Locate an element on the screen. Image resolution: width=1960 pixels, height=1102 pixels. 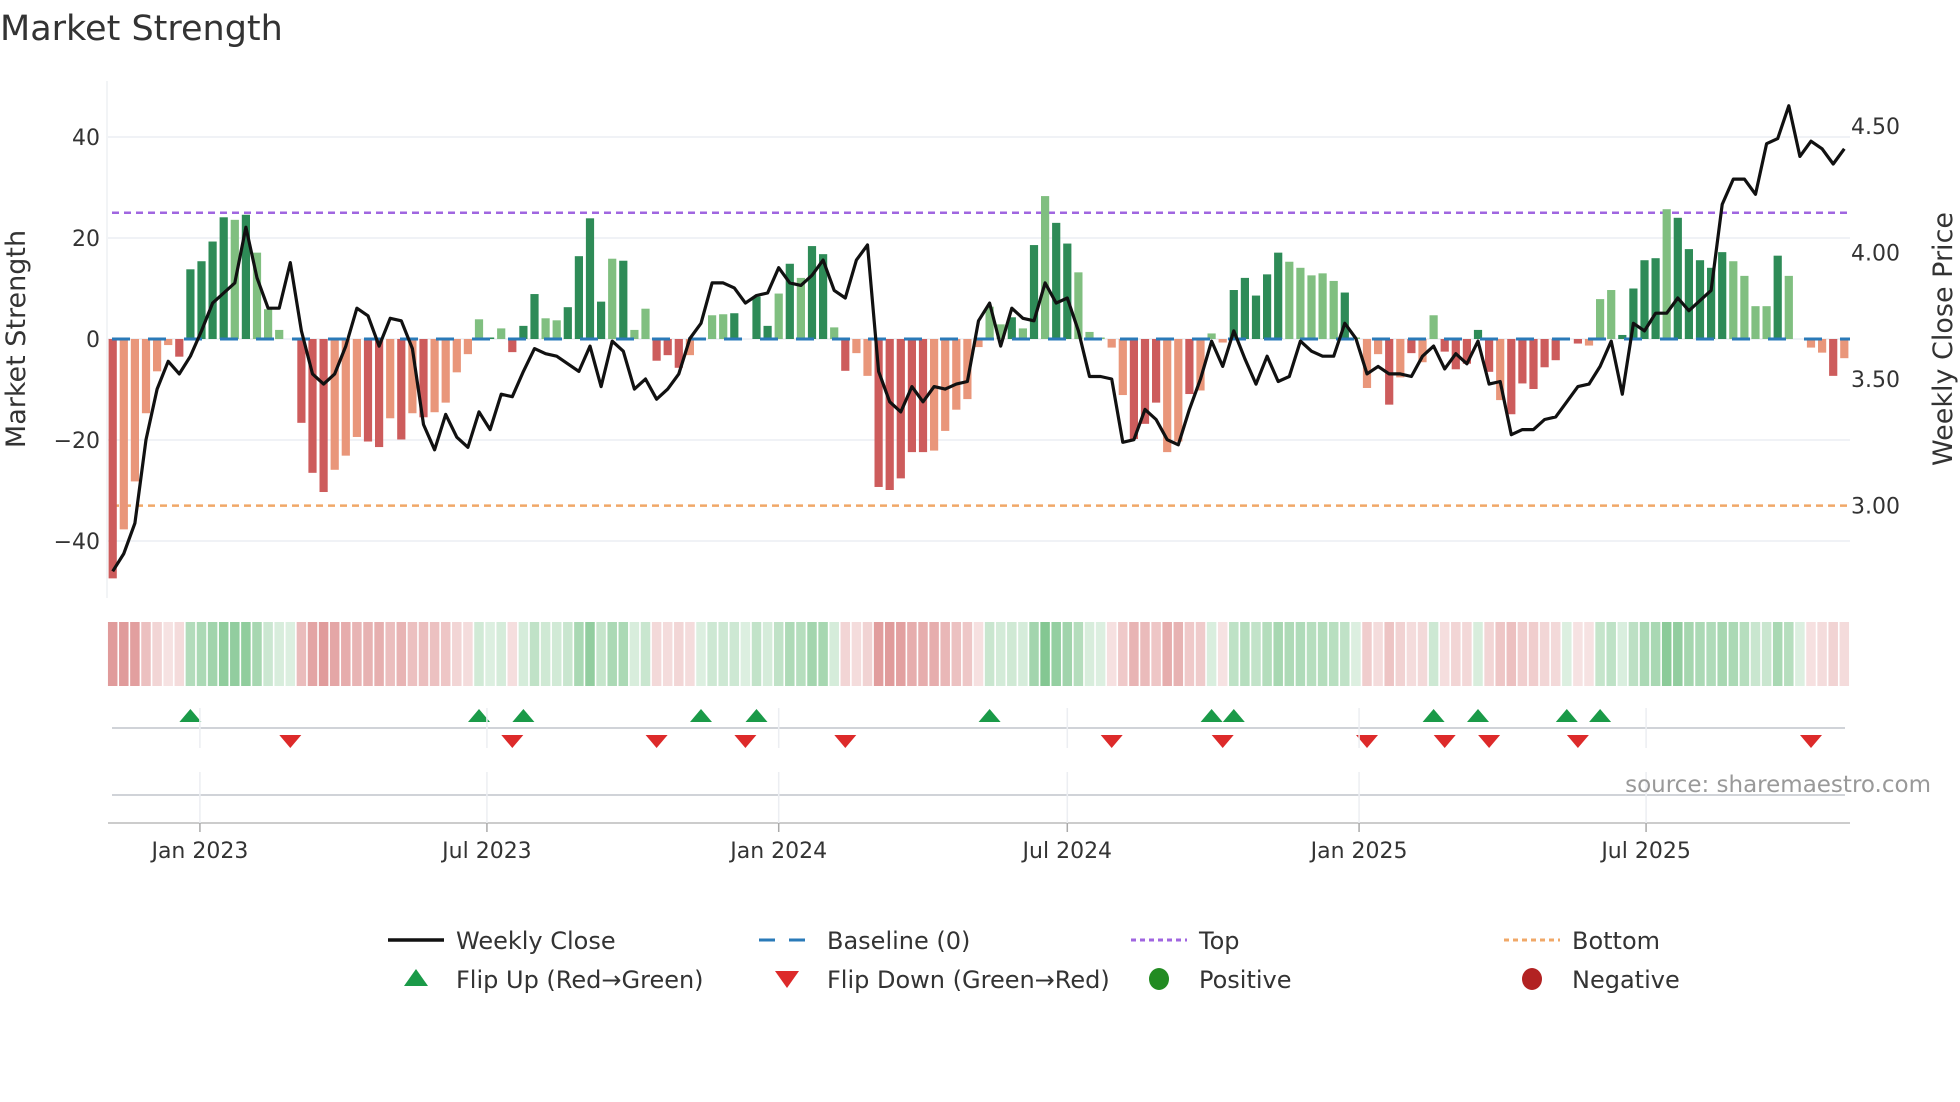
strength-heat-strip is located at coordinates (978, 654).